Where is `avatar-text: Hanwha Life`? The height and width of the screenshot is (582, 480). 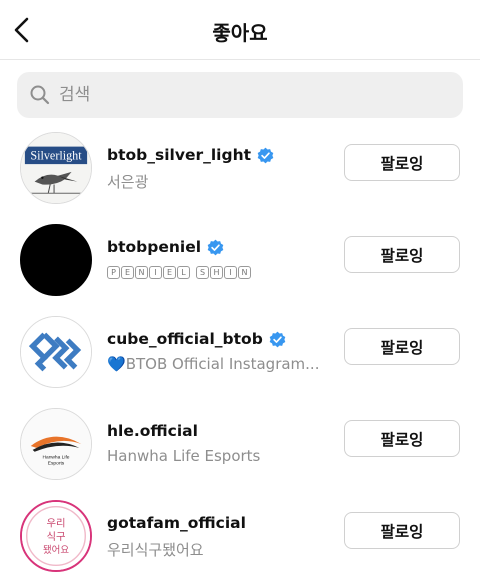
avatar-text: Hanwha Life is located at coordinates (55, 458).